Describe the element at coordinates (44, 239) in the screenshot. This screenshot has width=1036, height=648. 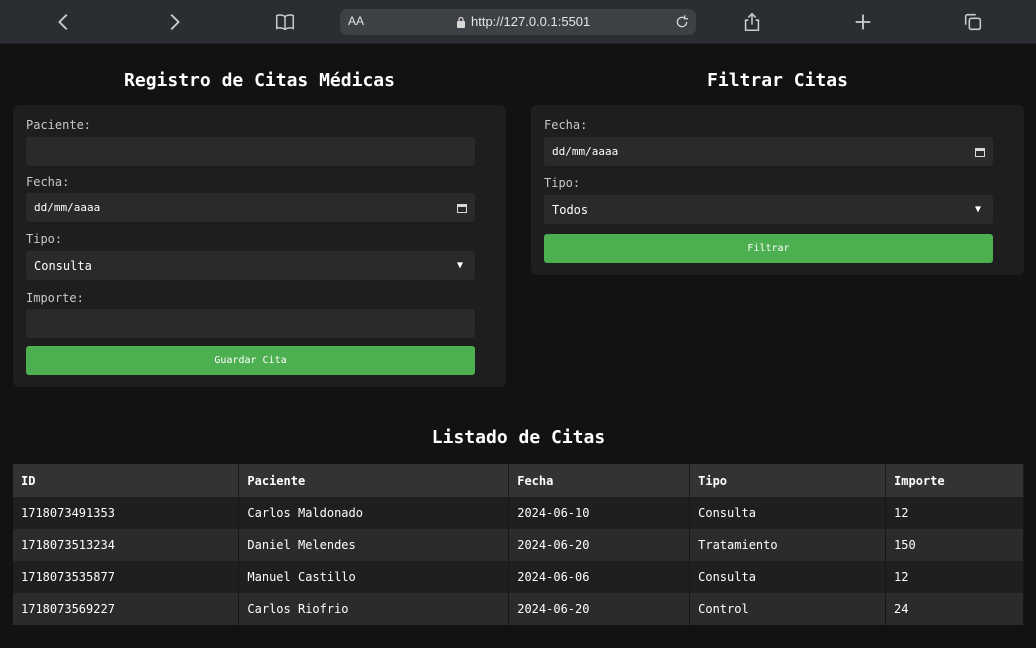
I see `type-label: Tipo:` at that location.